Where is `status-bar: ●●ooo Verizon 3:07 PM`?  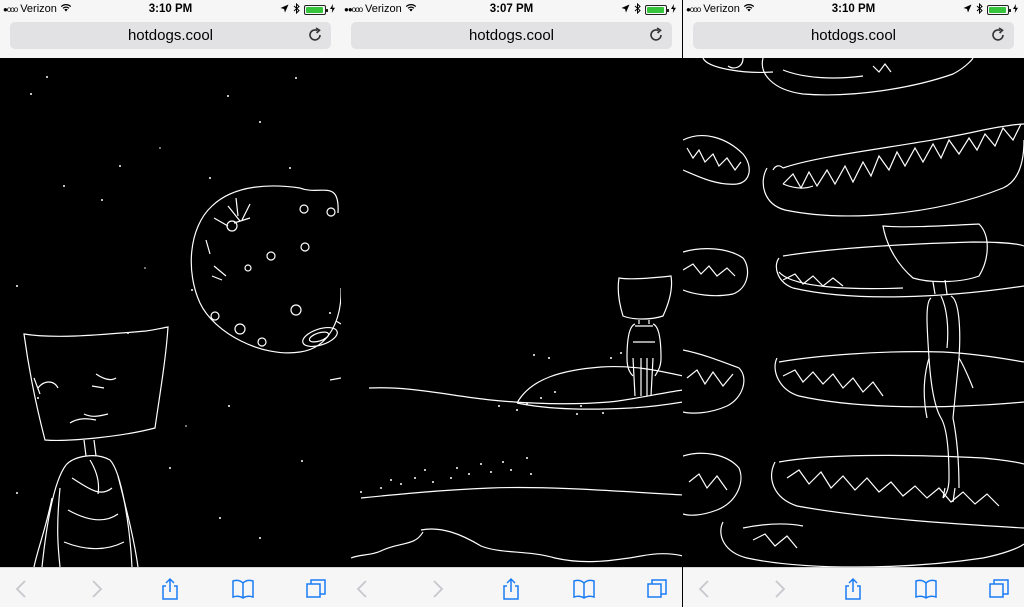
status-bar: ●●ooo Verizon 3:07 PM is located at coordinates (511, 10).